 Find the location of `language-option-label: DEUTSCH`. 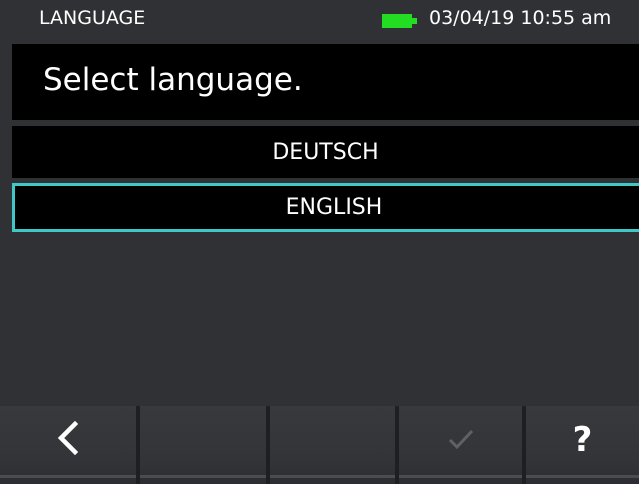

language-option-label: DEUTSCH is located at coordinates (325, 152).